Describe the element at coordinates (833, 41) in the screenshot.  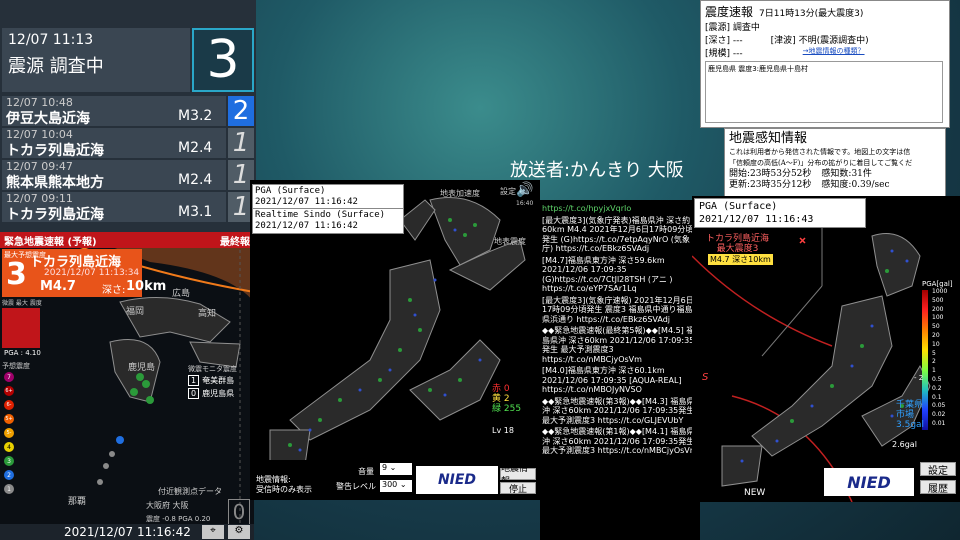
I see `sokuho-tsunami-value: 不明(震源調査中)` at that location.